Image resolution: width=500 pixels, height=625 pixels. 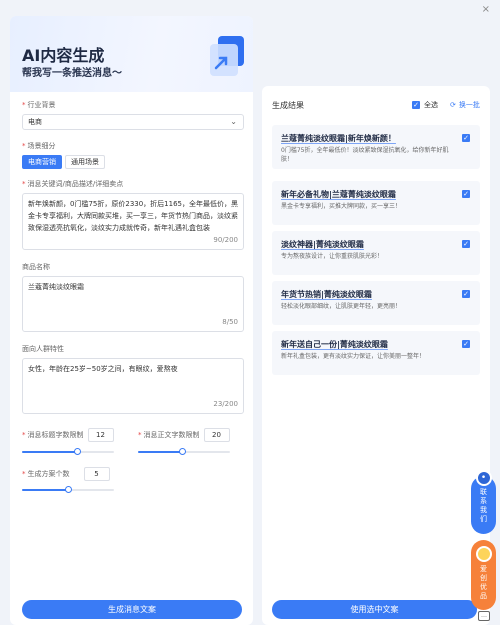 What do you see at coordinates (133, 162) in the screenshot?
I see `scene-toggle: 电商营销 通用场景` at bounding box center [133, 162].